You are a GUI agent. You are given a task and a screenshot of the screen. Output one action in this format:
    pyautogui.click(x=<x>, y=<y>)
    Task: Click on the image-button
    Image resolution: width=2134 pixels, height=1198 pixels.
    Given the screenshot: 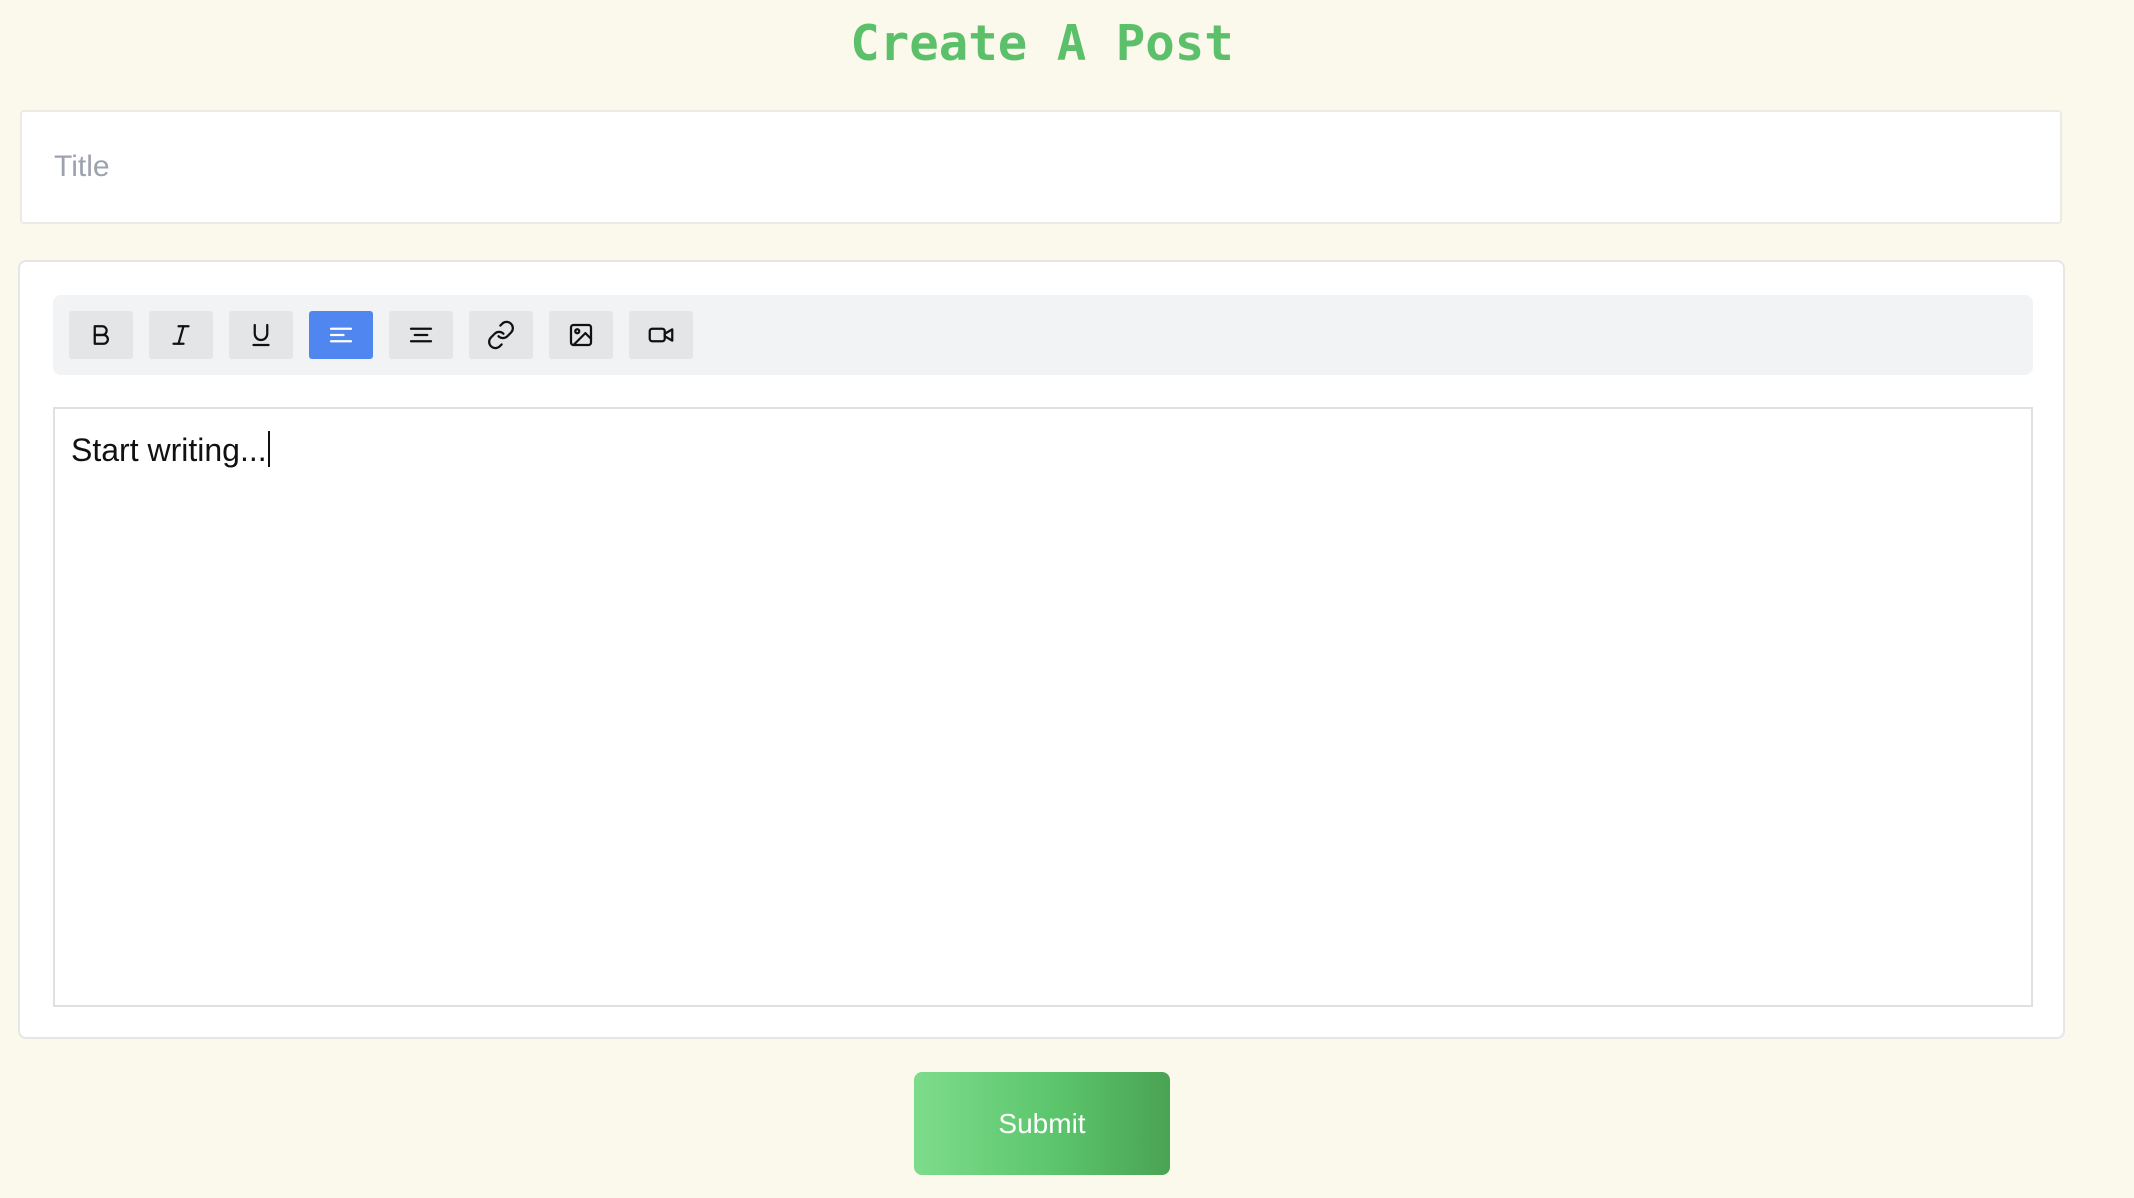 What is the action you would take?
    pyautogui.click(x=581, y=335)
    